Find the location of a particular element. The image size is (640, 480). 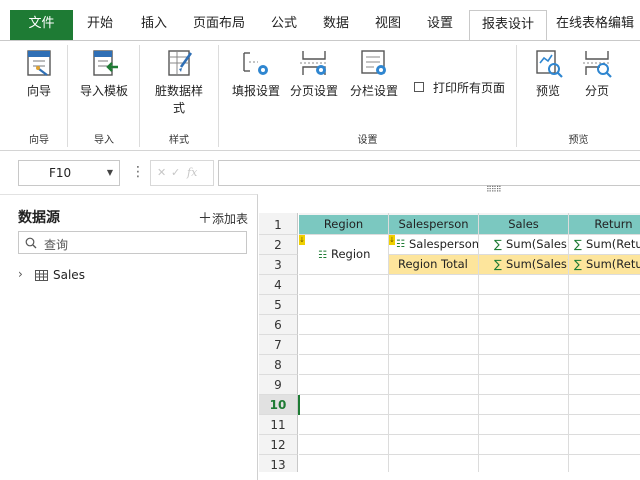

print-all-pages-checkbox is located at coordinates (419, 87).